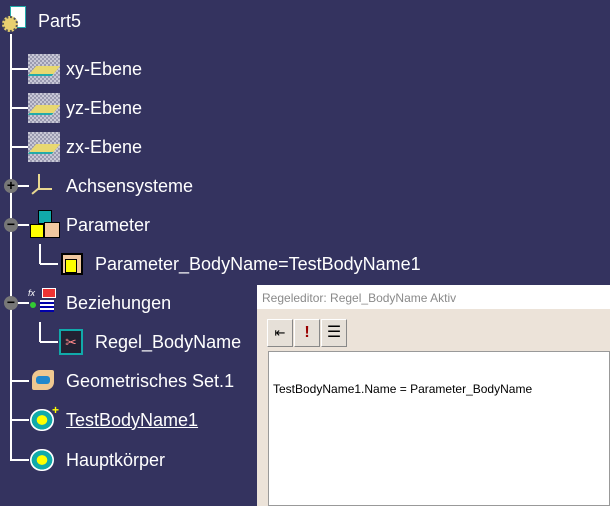 The height and width of the screenshot is (506, 610). I want to click on indent-icon: ☰, so click(334, 332).